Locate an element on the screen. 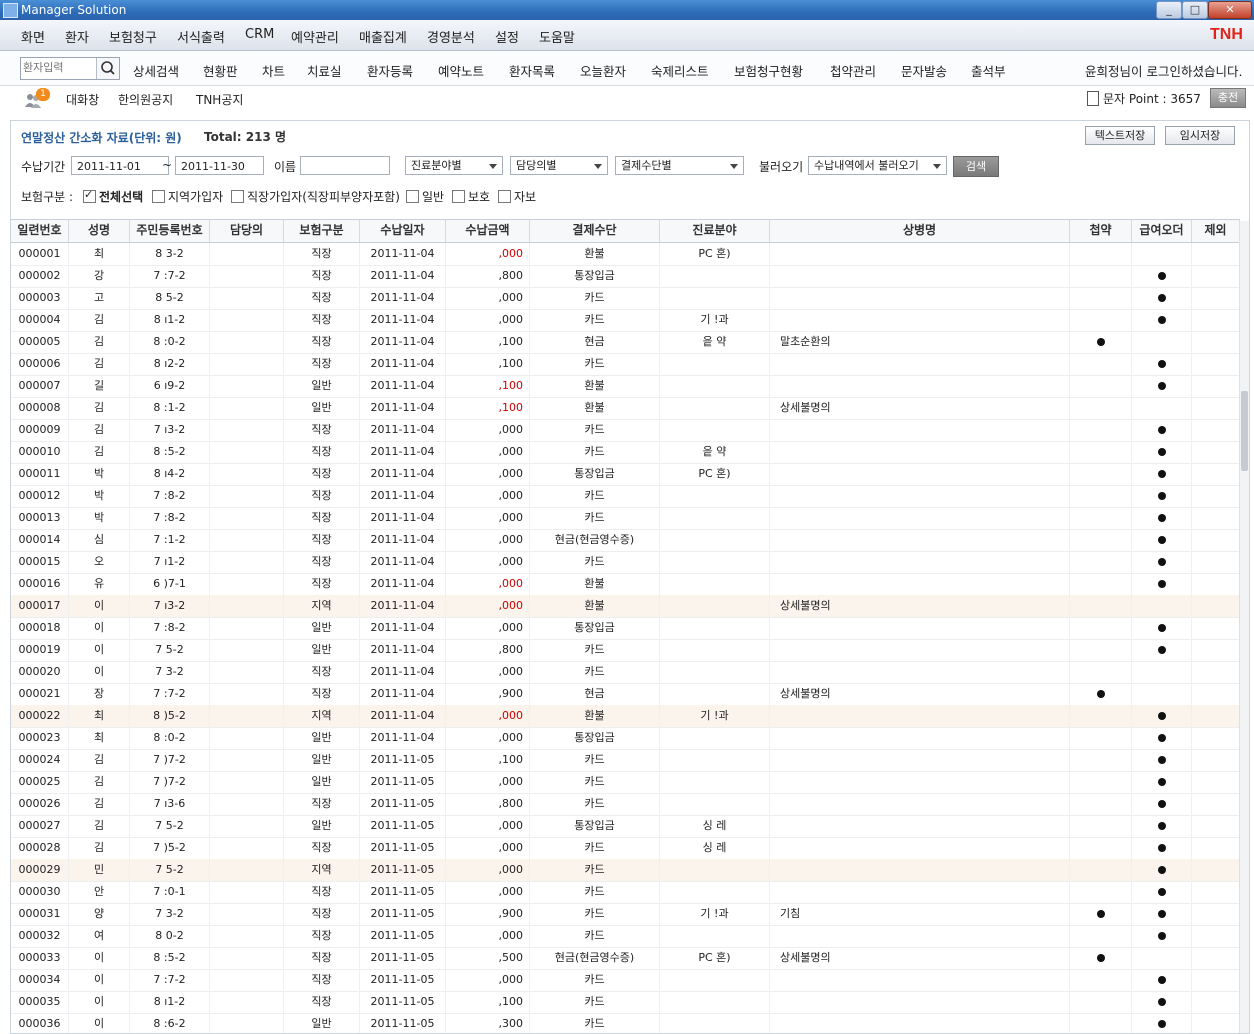 The image size is (1254, 1034). menu-help: 도움말 is located at coordinates (557, 36).